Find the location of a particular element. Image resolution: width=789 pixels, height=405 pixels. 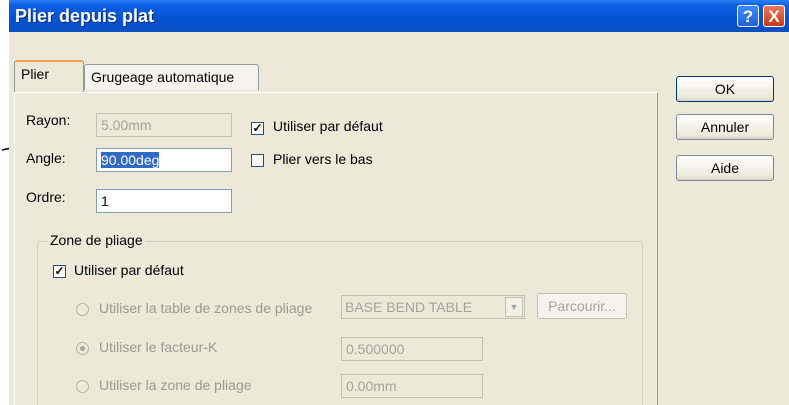

title-bar: Plier depuis plat ? X is located at coordinates (399, 16).